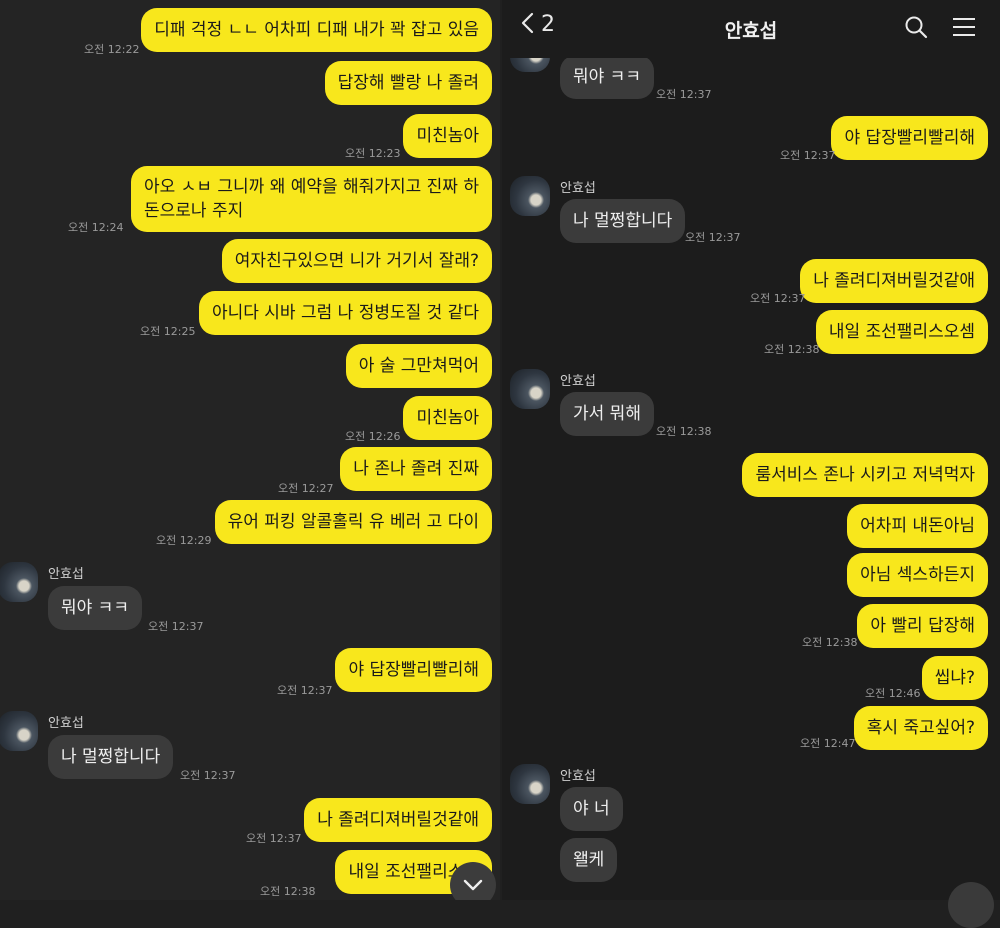  I want to click on message-bubble: 내일 조선팰리스오셈, so click(901, 332).